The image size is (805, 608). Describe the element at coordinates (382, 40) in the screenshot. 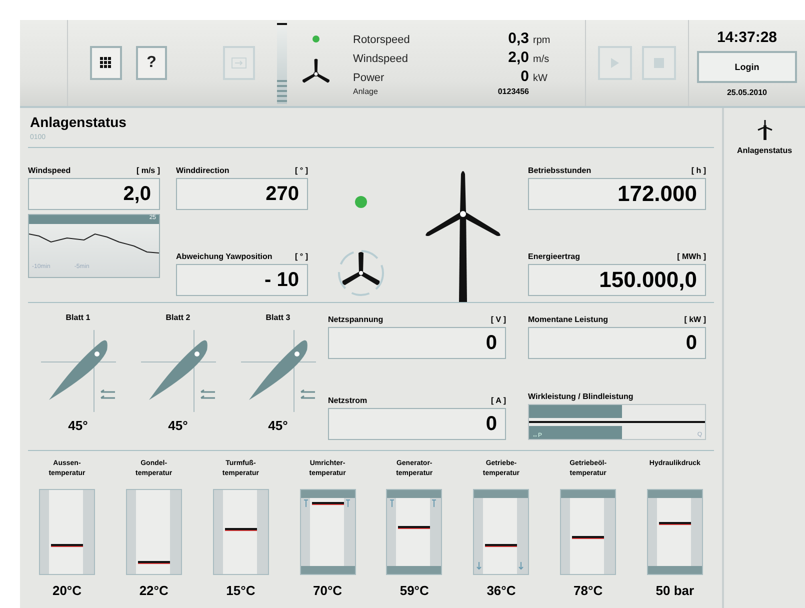

I see `reading-label: Rotorspeed` at that location.